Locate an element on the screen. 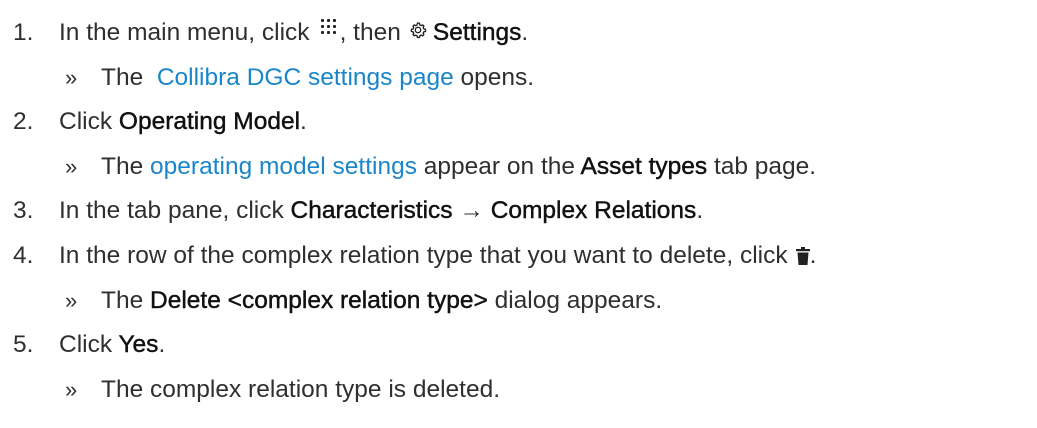  step-number: 4. is located at coordinates (23, 255).